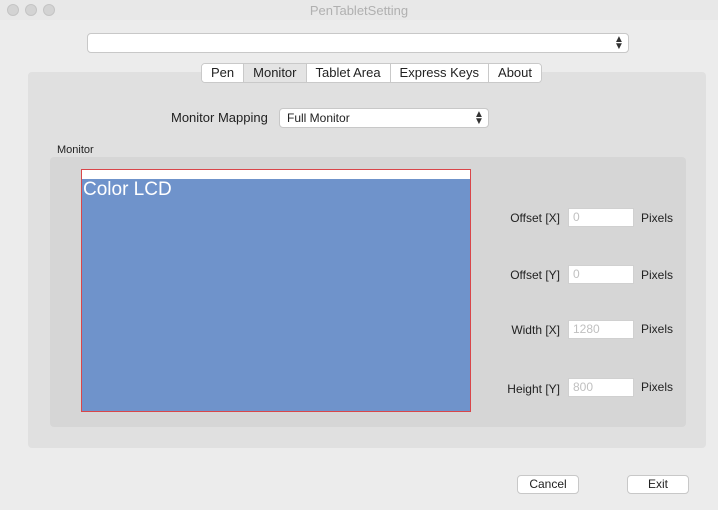 The image size is (718, 510). Describe the element at coordinates (275, 73) in the screenshot. I see `tab-monitor: Monitor` at that location.